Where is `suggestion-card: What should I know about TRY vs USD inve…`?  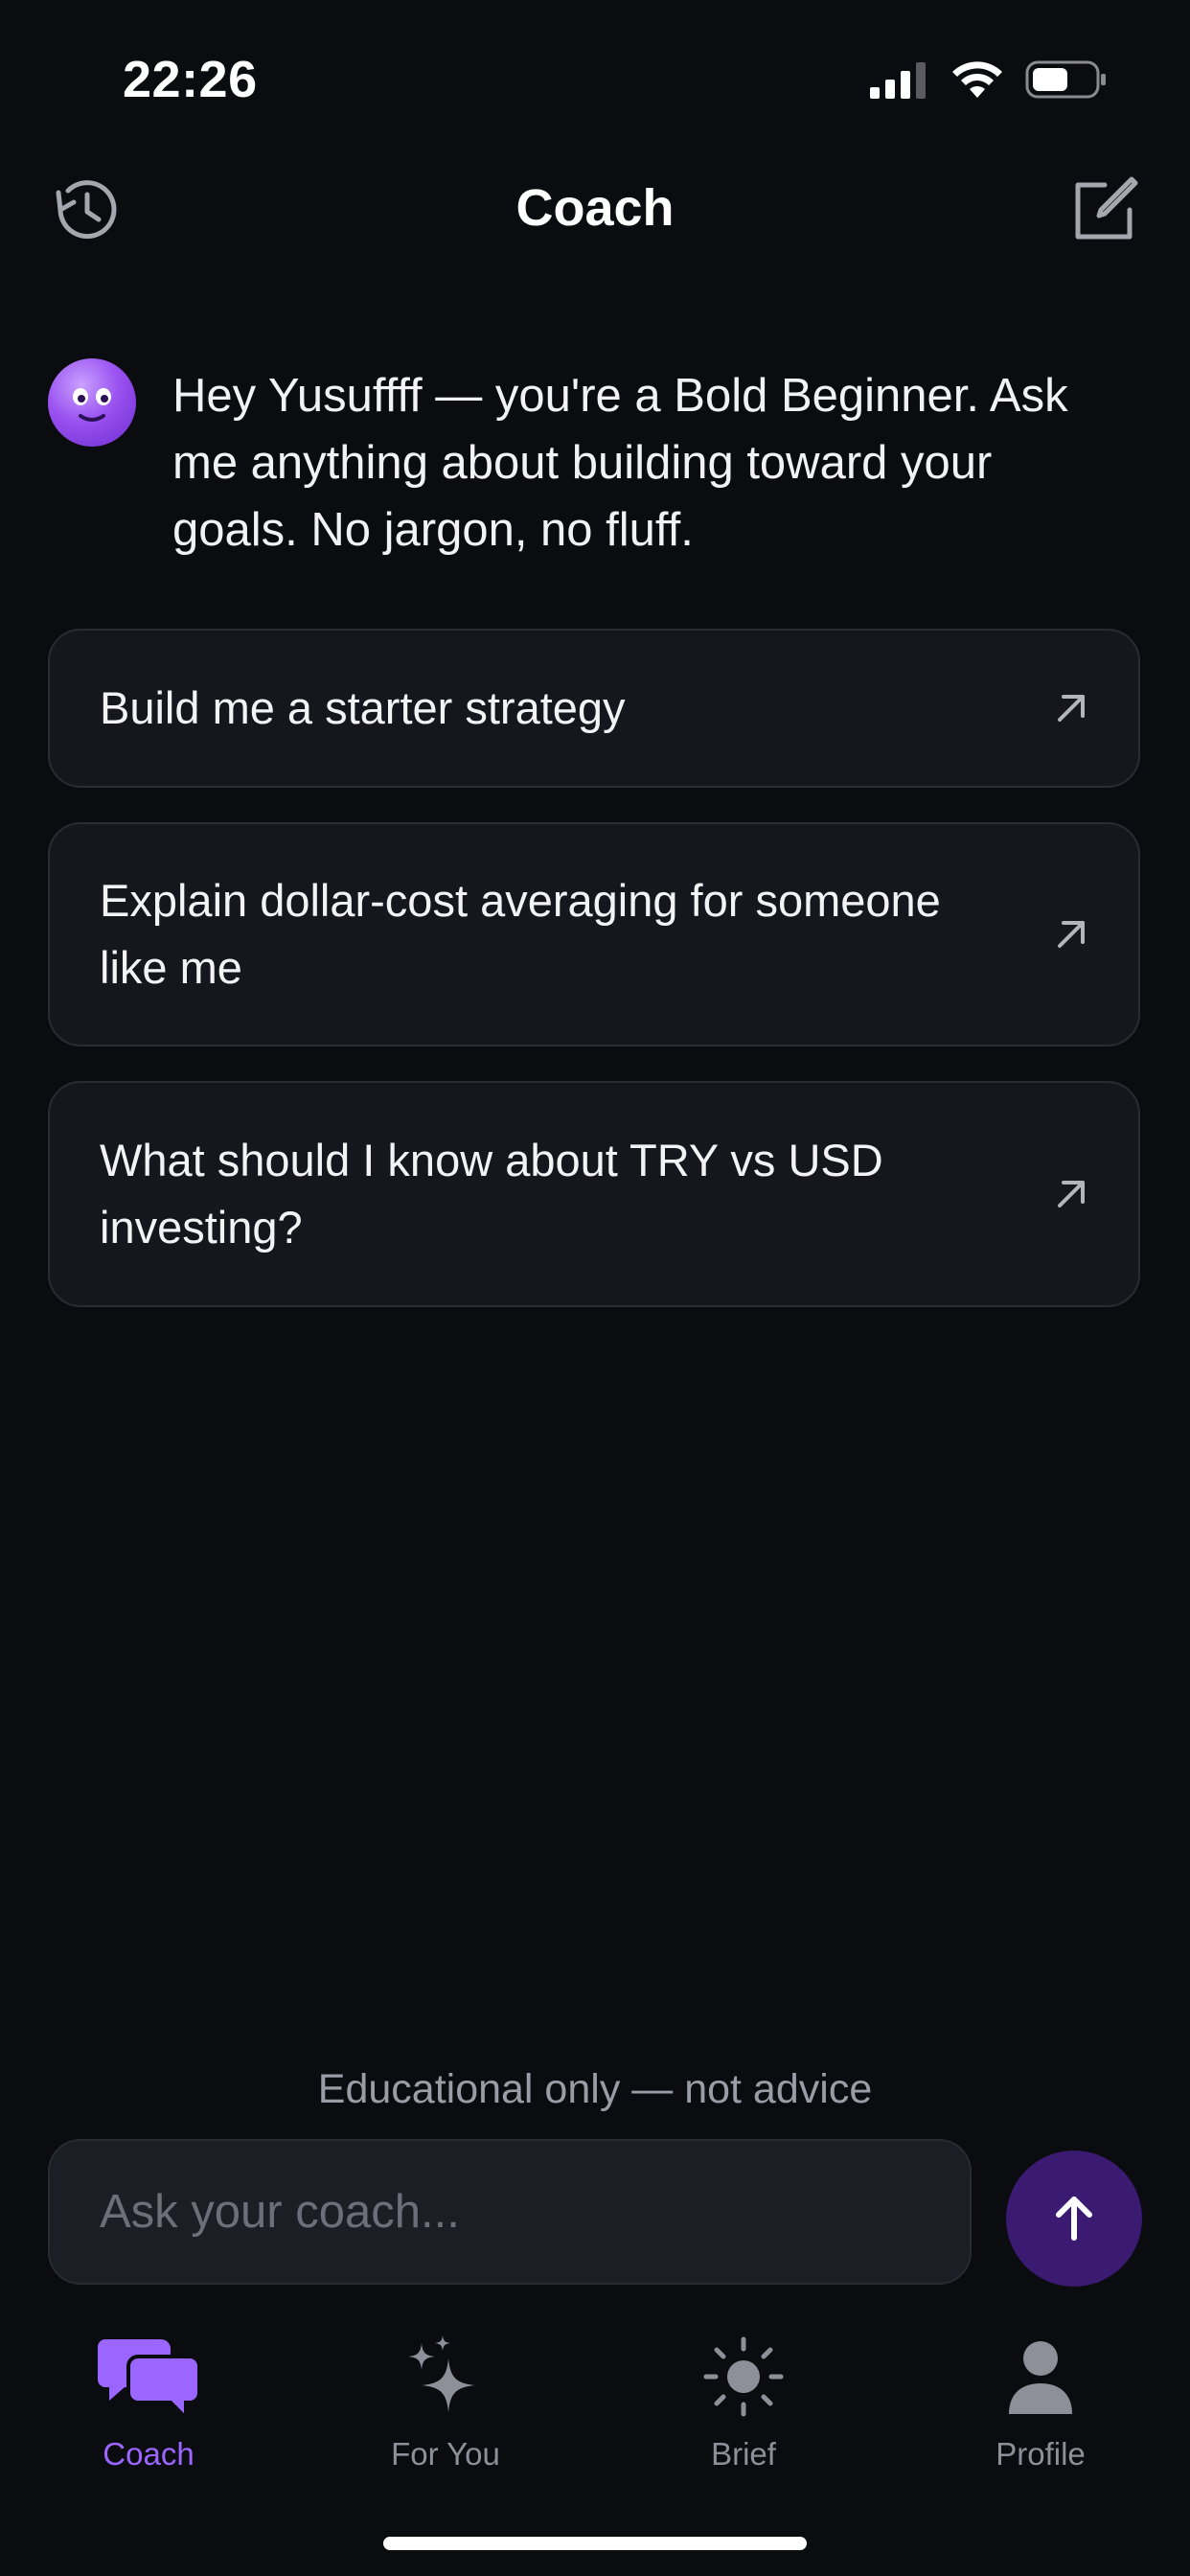
suggestion-card: What should I know about TRY vs USD inve… is located at coordinates (594, 1194).